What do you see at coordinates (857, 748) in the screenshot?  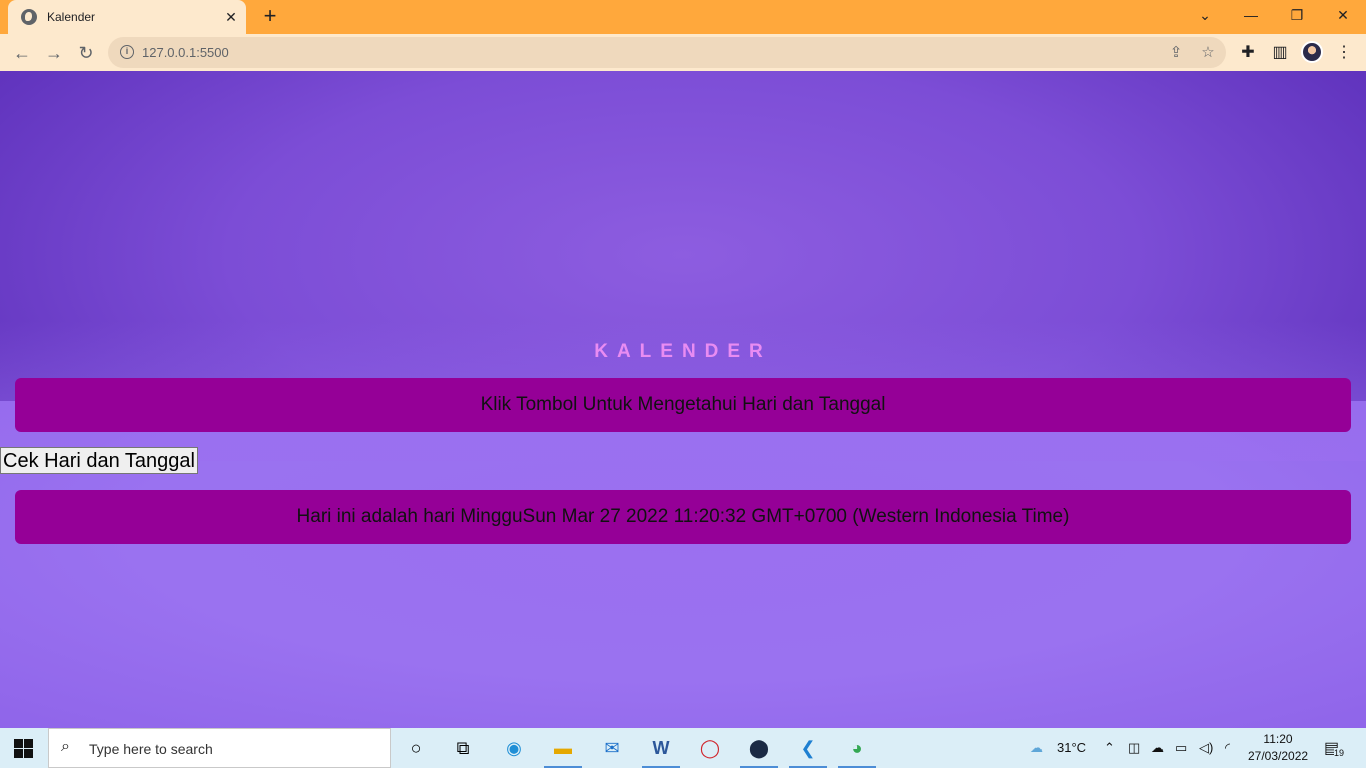 I see `chrome-icon: ◕` at bounding box center [857, 748].